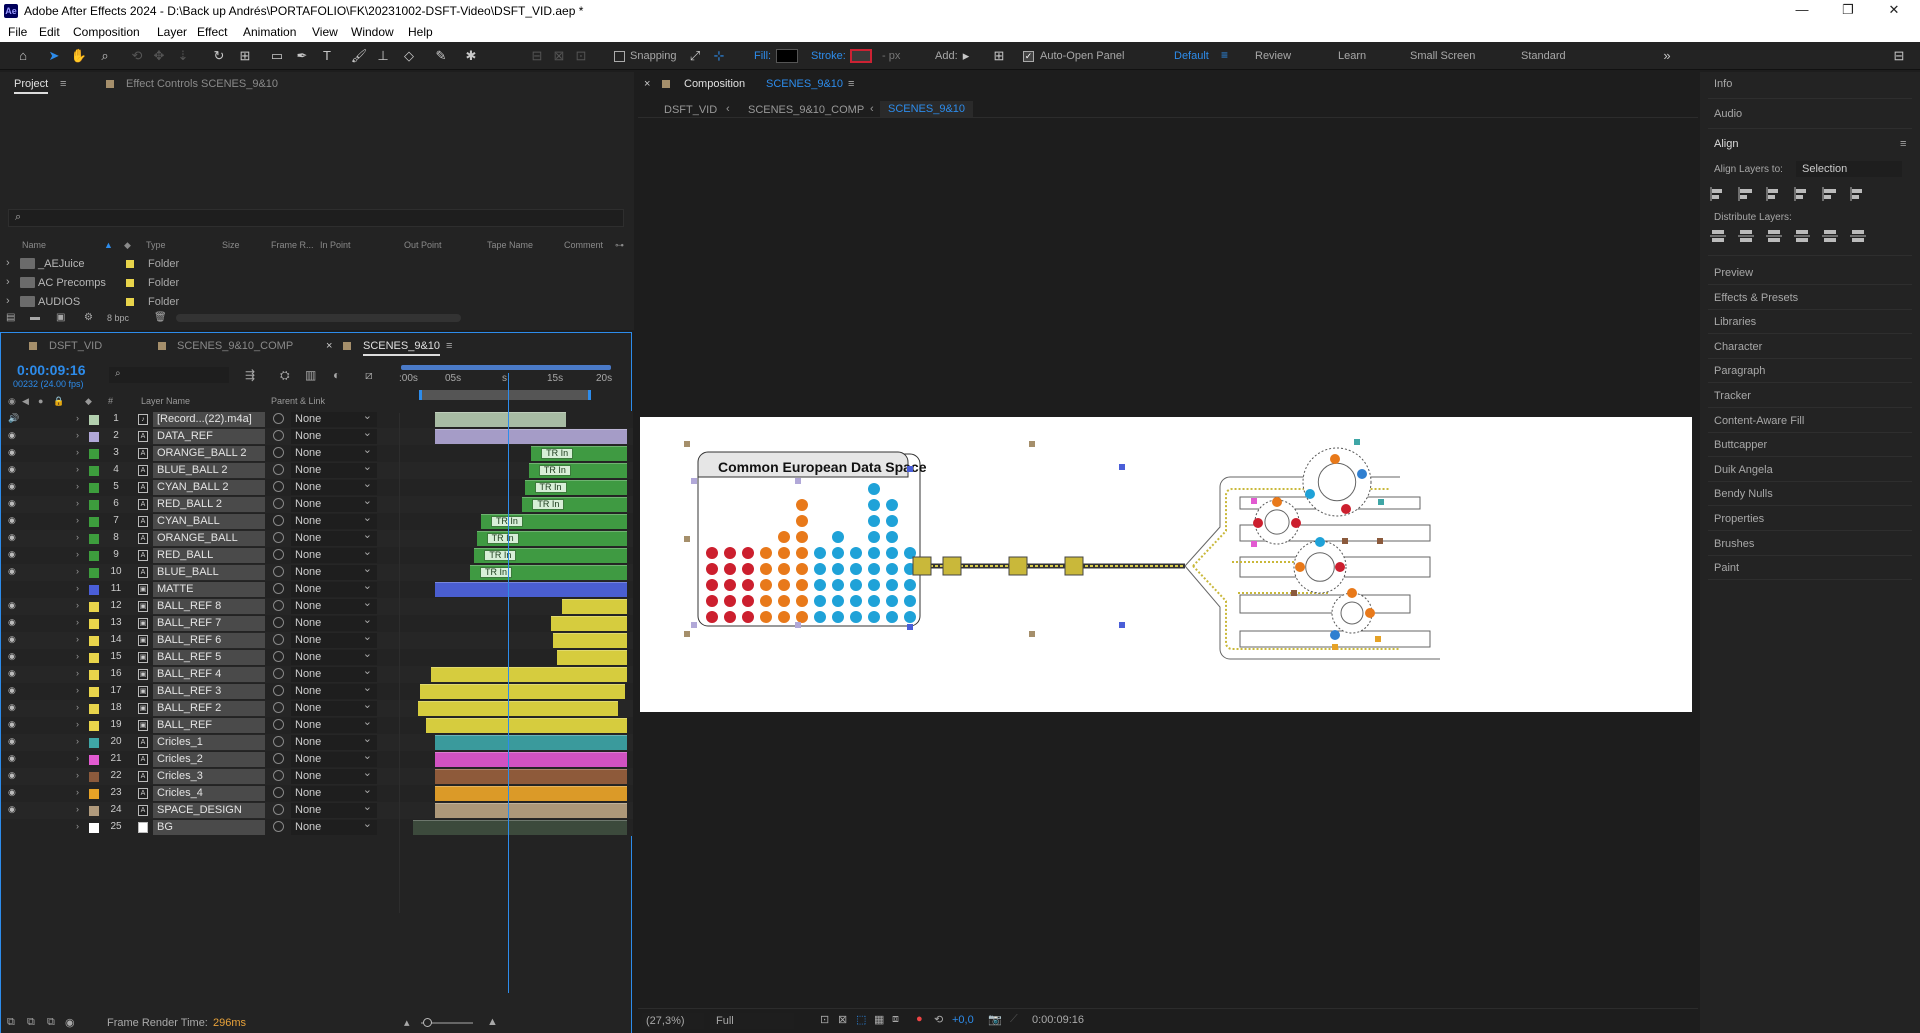 The width and height of the screenshot is (1920, 1033). What do you see at coordinates (209, 470) in the screenshot?
I see `layer-name: BLUE_BALL 2` at bounding box center [209, 470].